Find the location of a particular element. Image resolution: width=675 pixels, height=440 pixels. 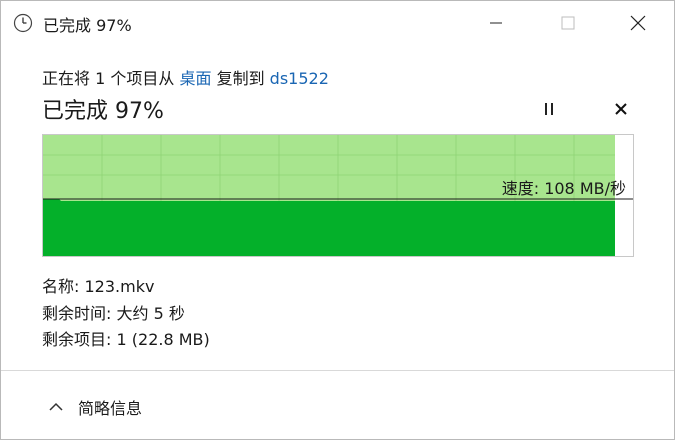

destination-link: ds1522 is located at coordinates (299, 78).